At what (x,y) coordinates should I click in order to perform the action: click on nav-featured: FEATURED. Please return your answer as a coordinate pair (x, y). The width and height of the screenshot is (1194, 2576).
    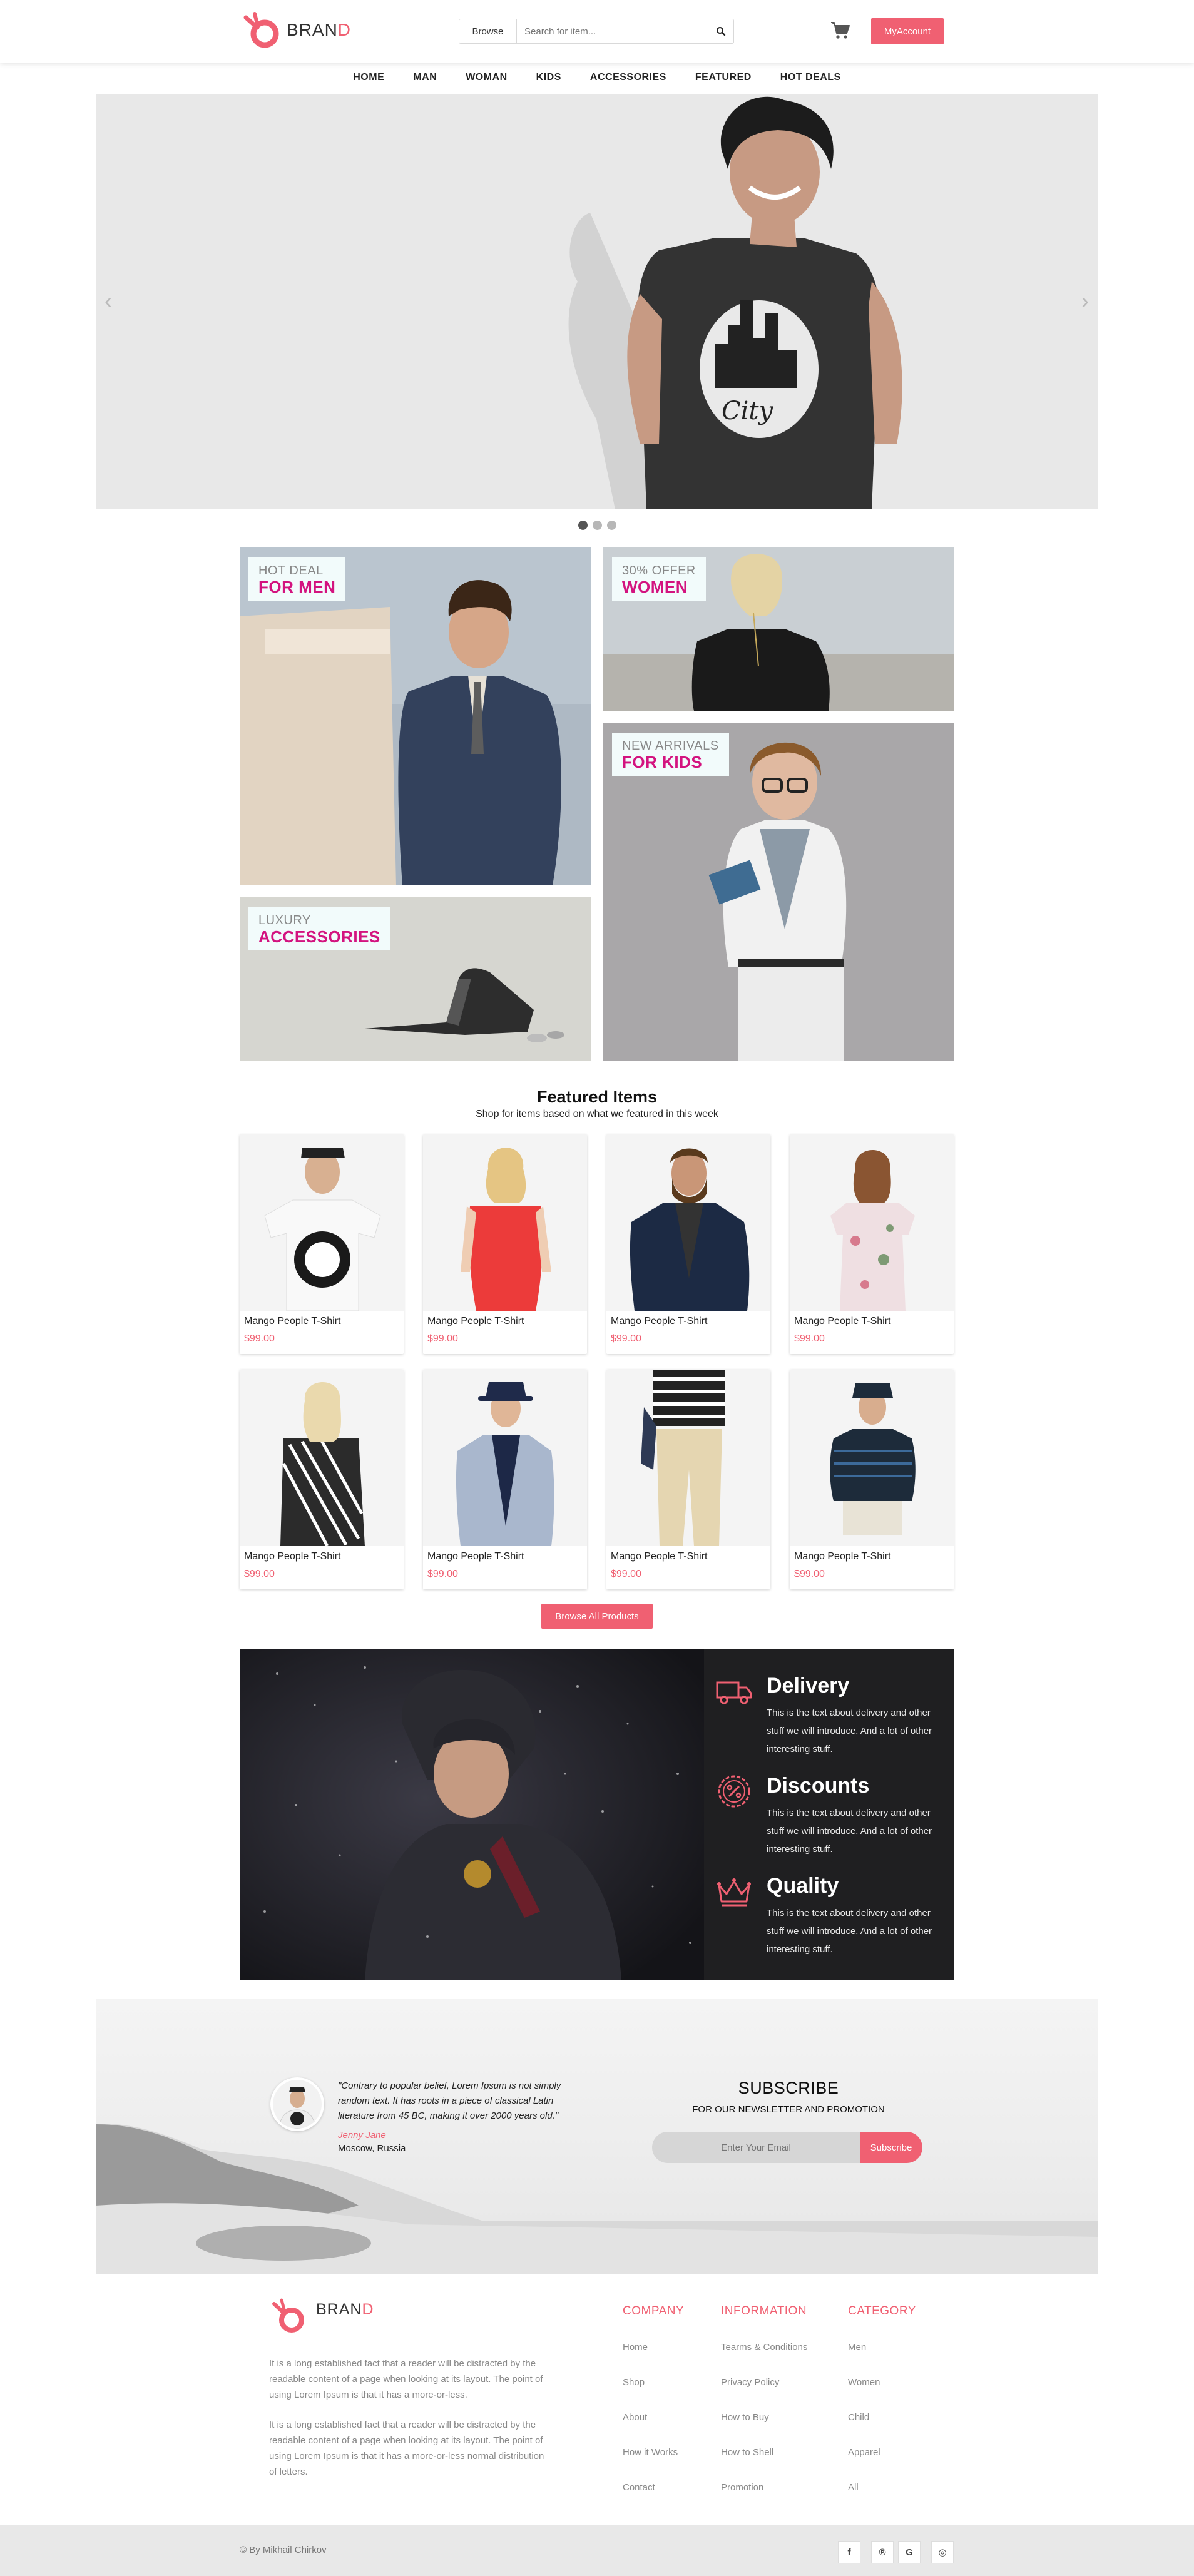
    Looking at the image, I should click on (723, 78).